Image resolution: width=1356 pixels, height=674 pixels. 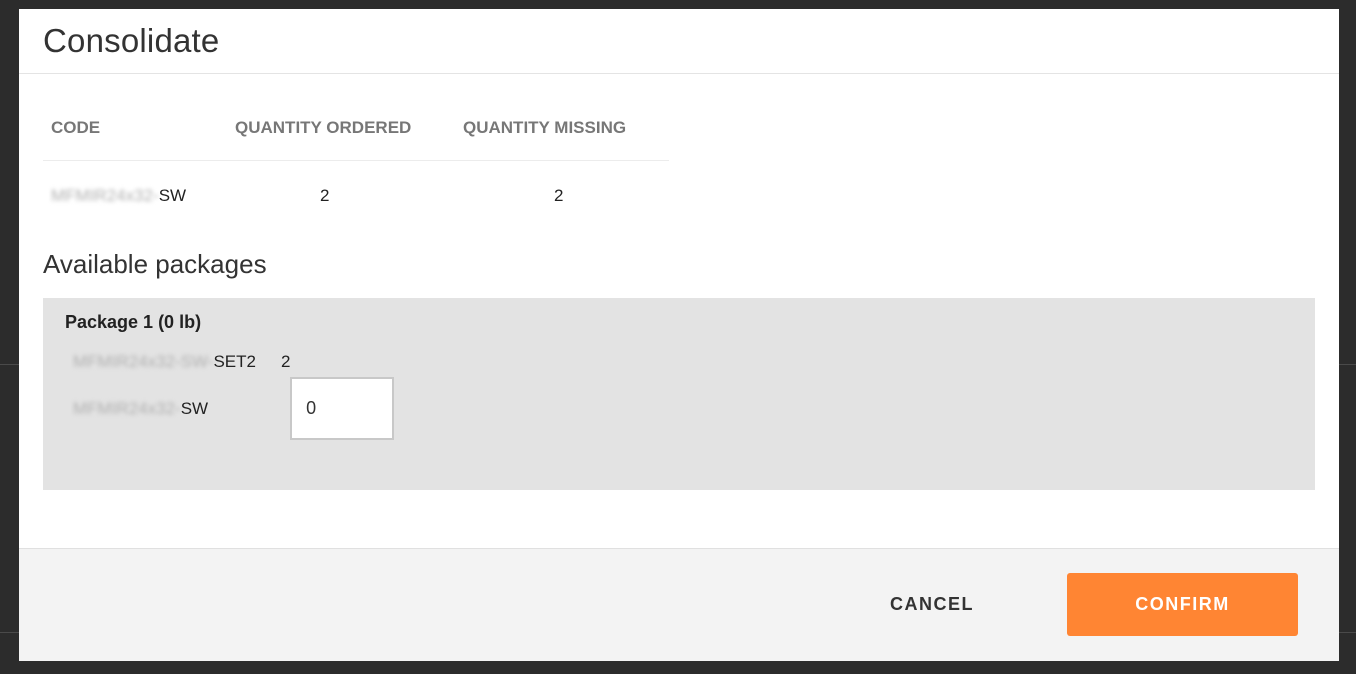 I want to click on item-code: MFMIR24x32-SW, so click(x=135, y=196).